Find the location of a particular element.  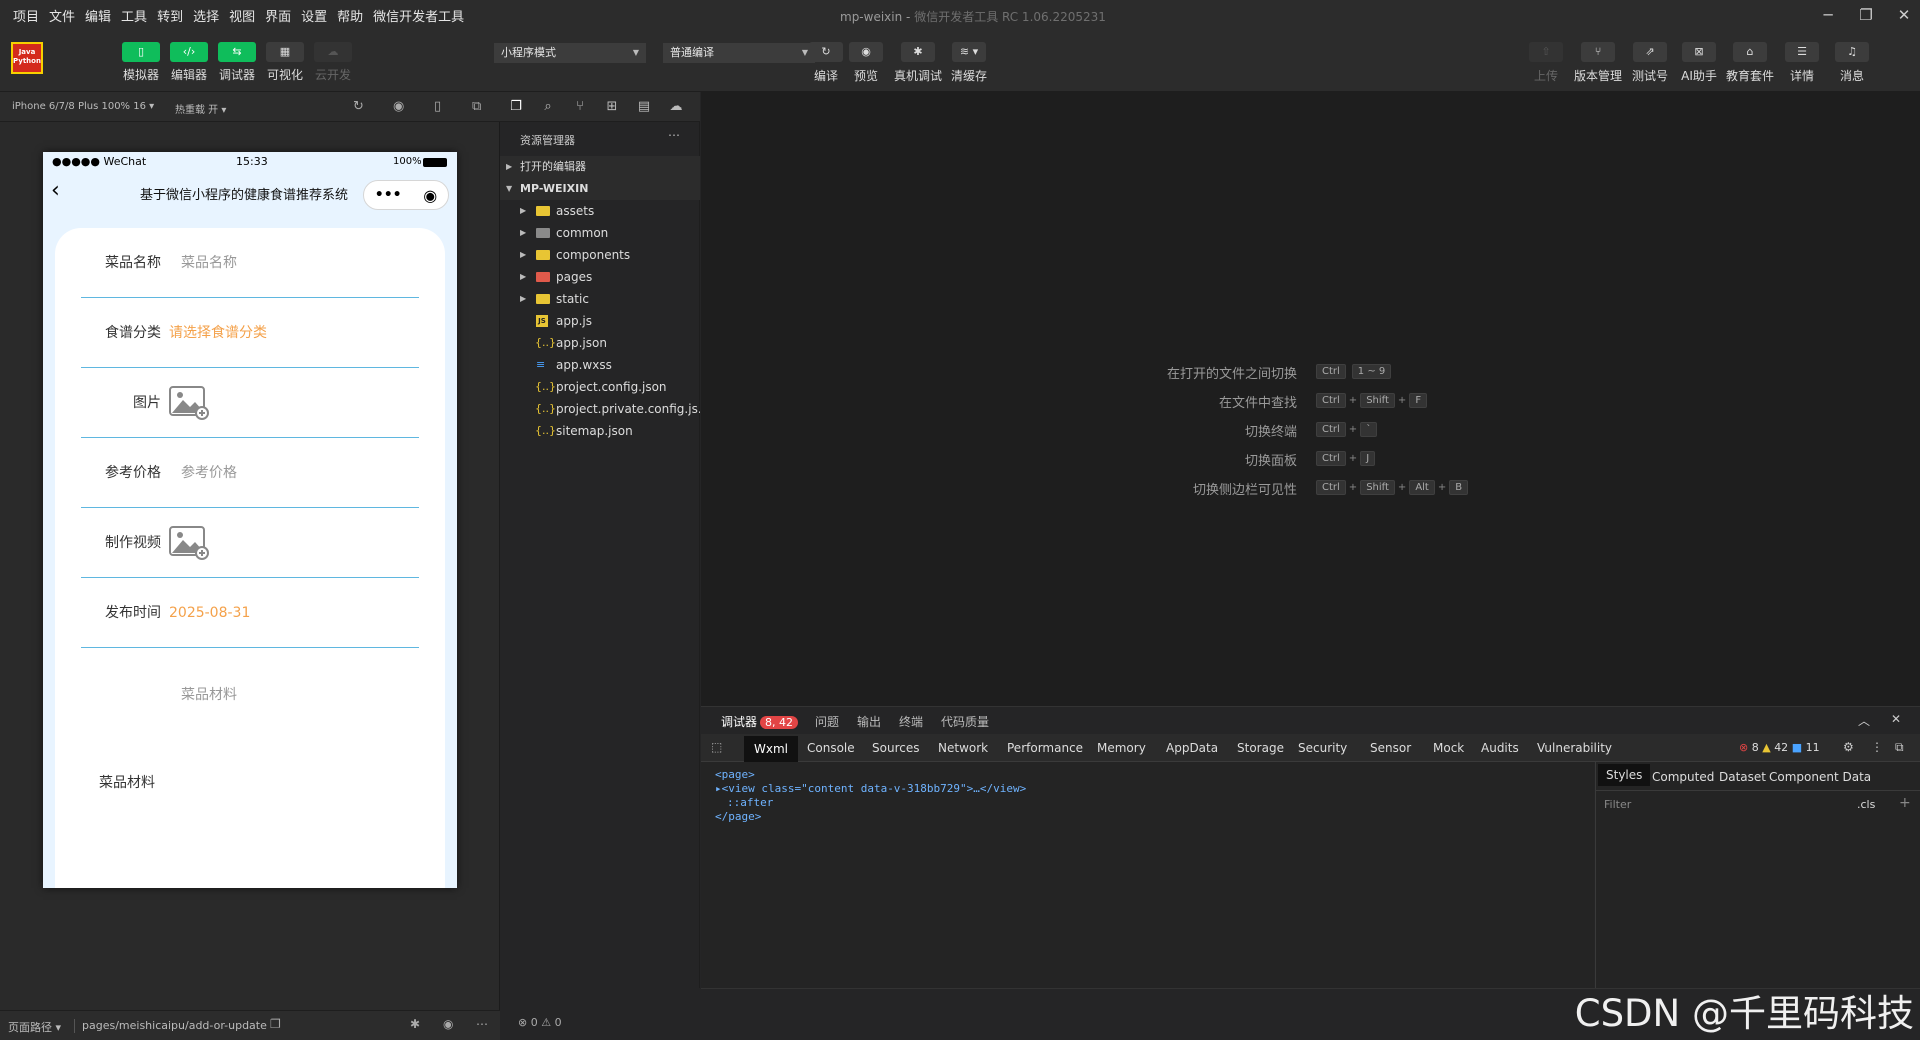

menu-item: 微信开发者工具 is located at coordinates (418, 15).